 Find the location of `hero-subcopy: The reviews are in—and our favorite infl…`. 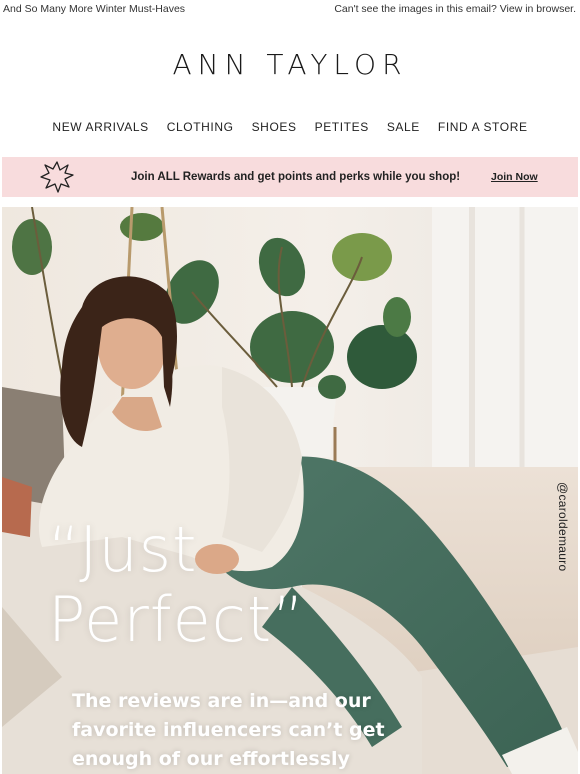

hero-subcopy: The reviews are in—and our favorite infl… is located at coordinates (228, 730).